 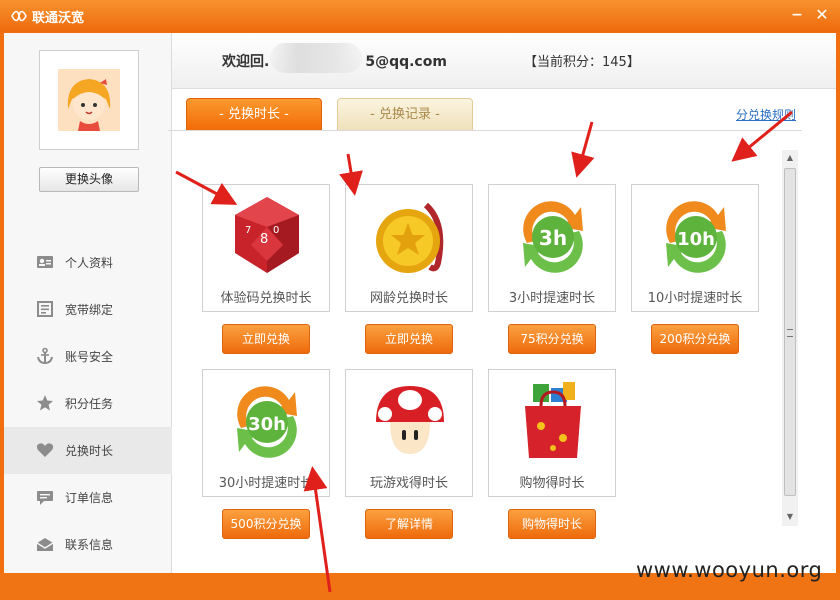 I want to click on badge-3h: 3h, so click(x=553, y=238).